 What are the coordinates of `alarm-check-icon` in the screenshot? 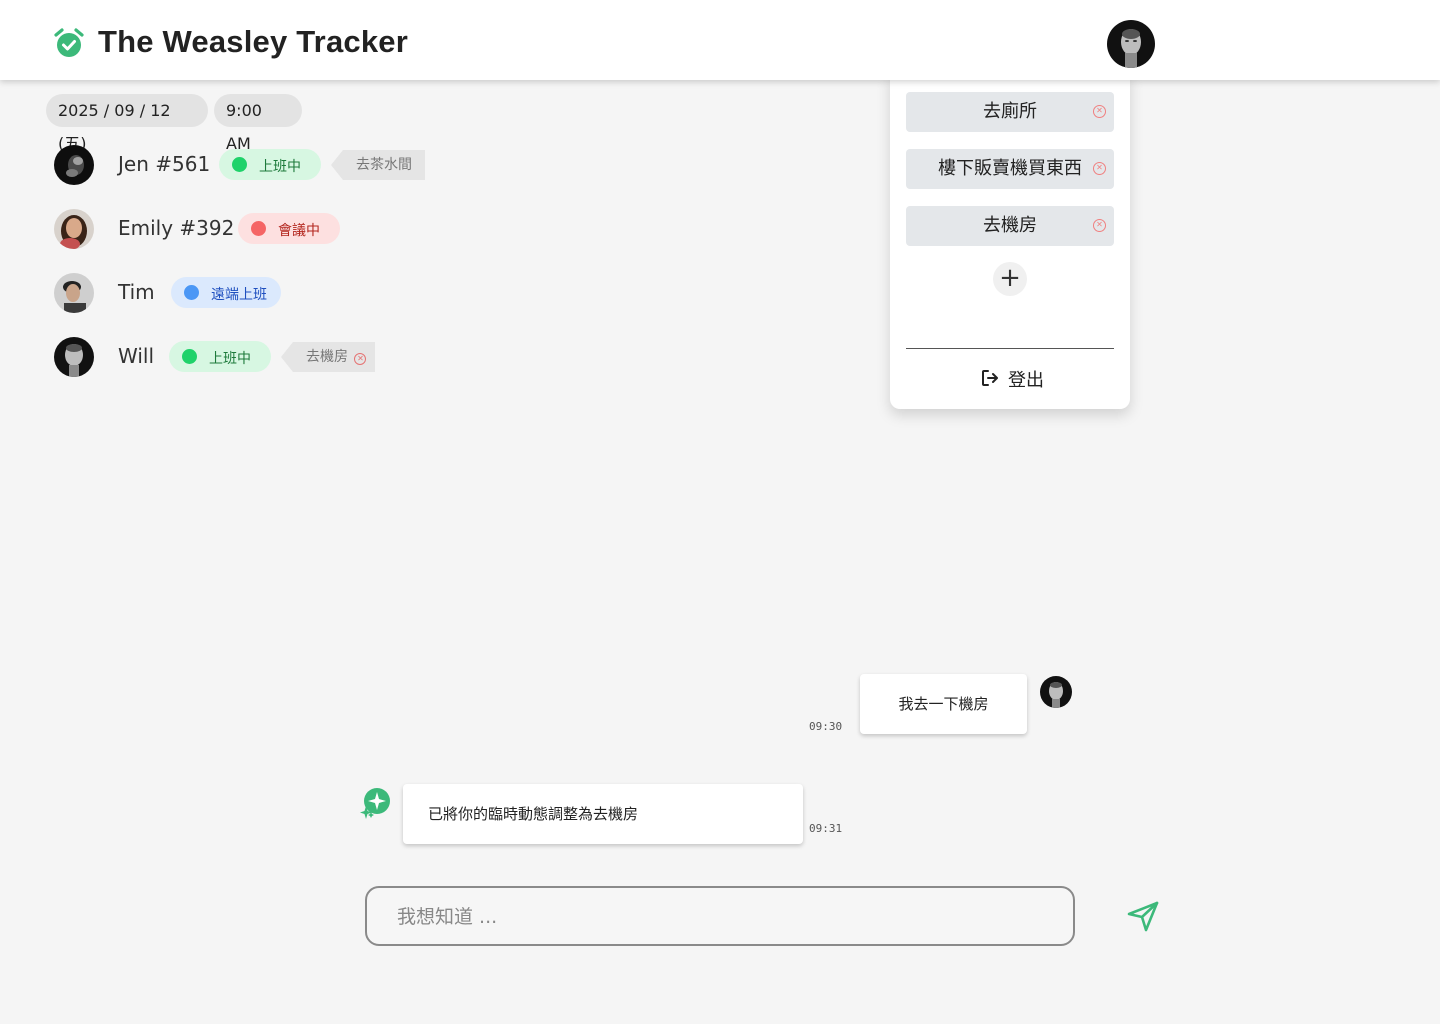 It's located at (69, 42).